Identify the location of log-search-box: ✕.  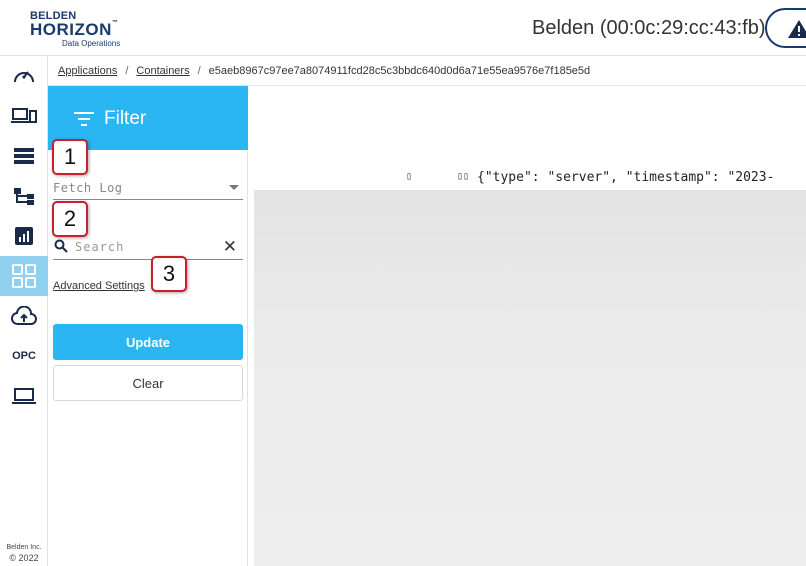
(148, 247).